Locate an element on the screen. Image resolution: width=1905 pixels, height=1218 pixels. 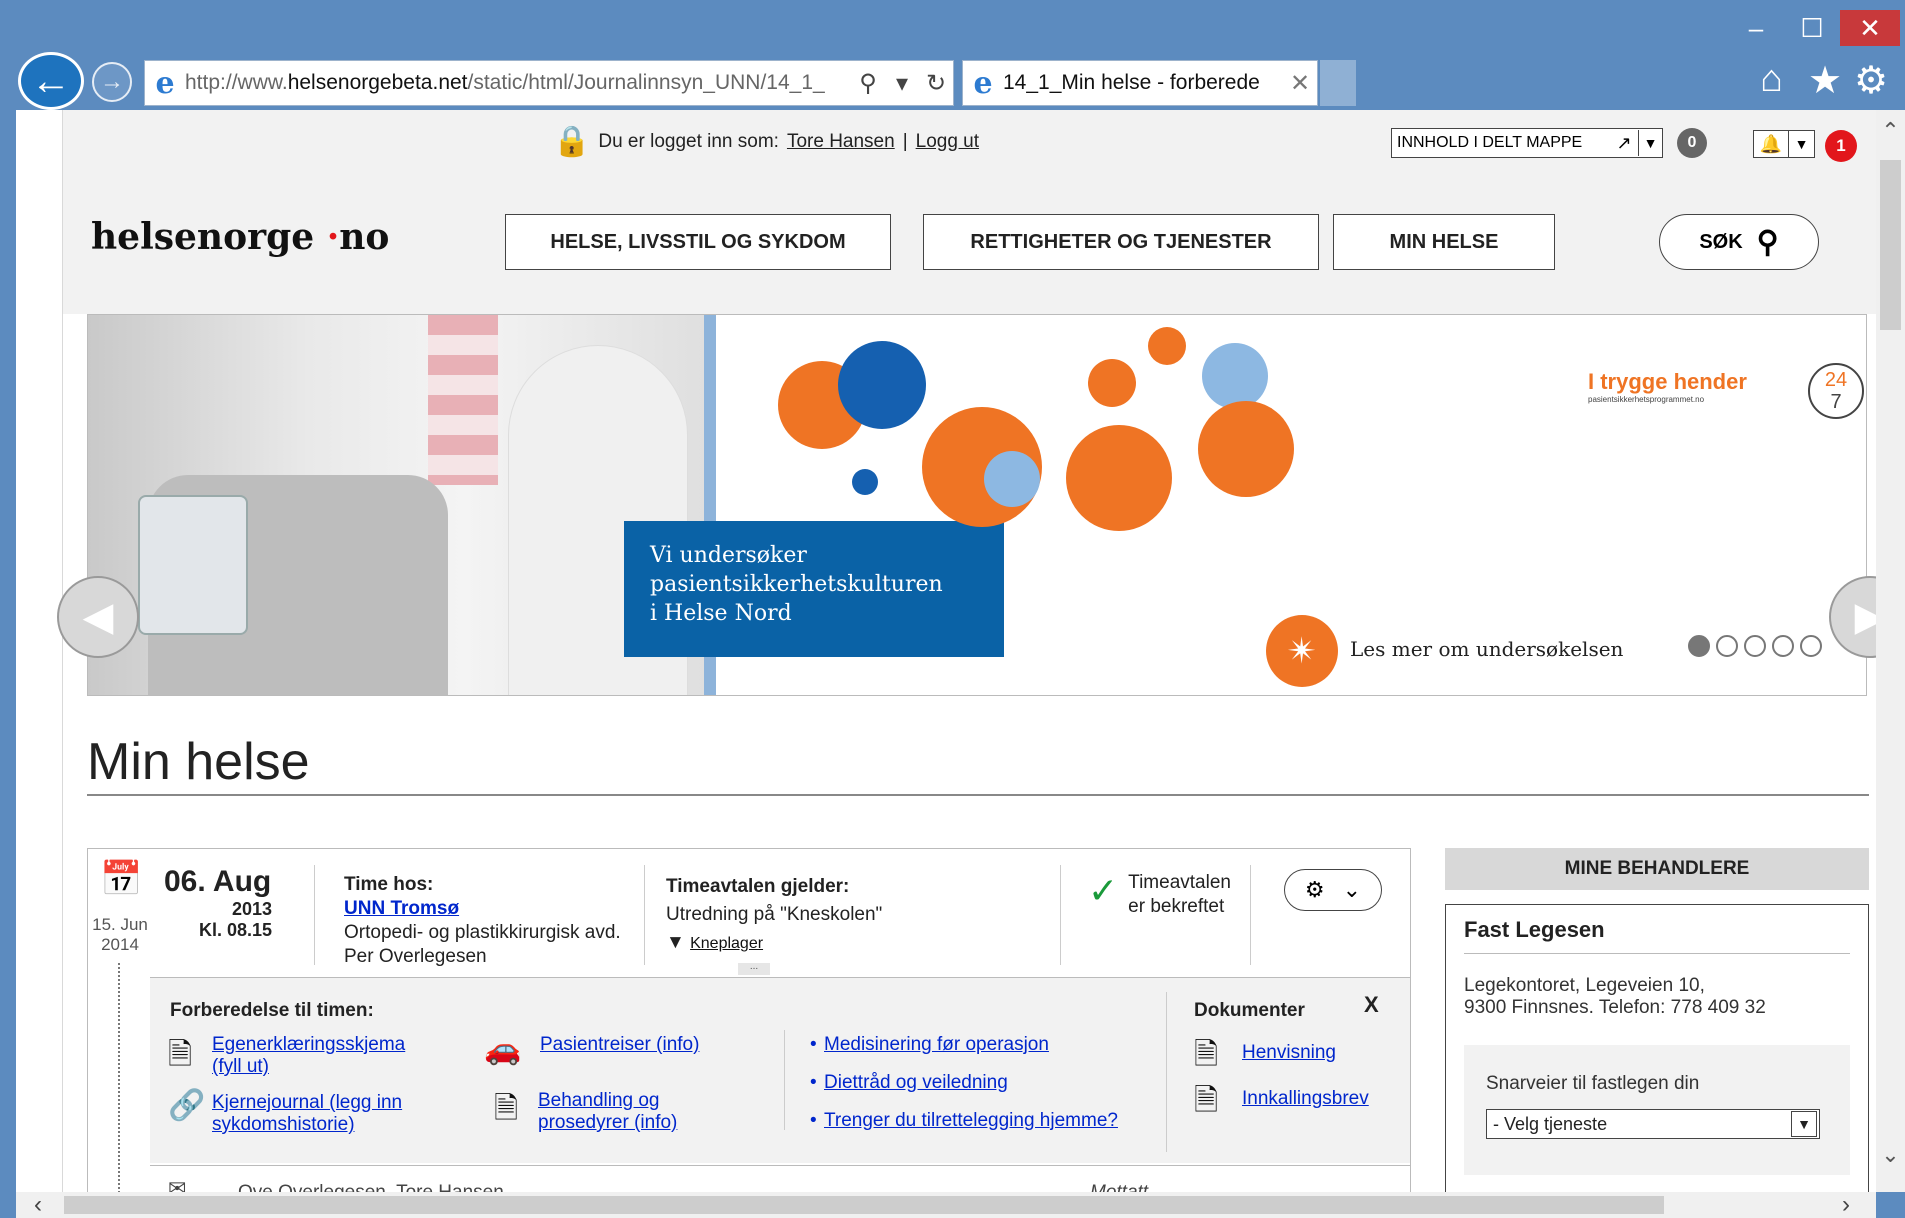
favorites-star-icon: ★ is located at coordinates (1825, 80).